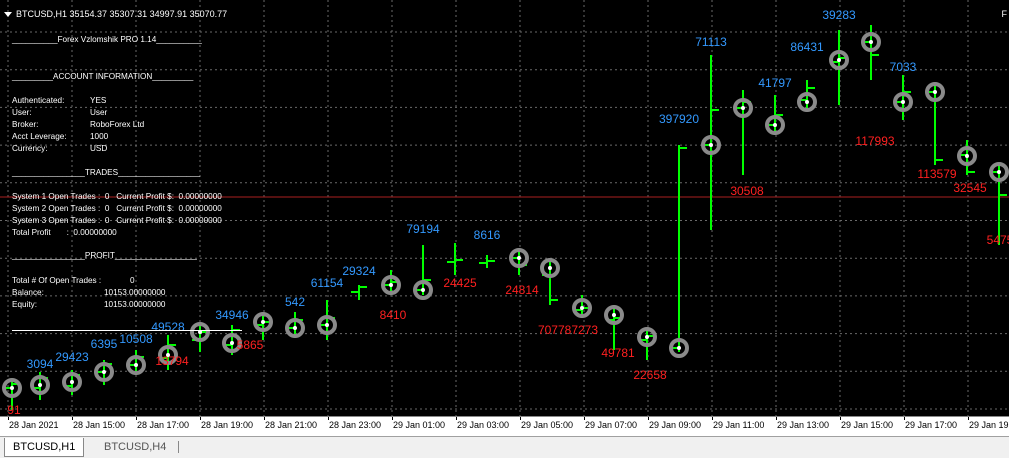 Image resolution: width=1009 pixels, height=458 pixels. I want to click on panel-divider, so click(127, 330).